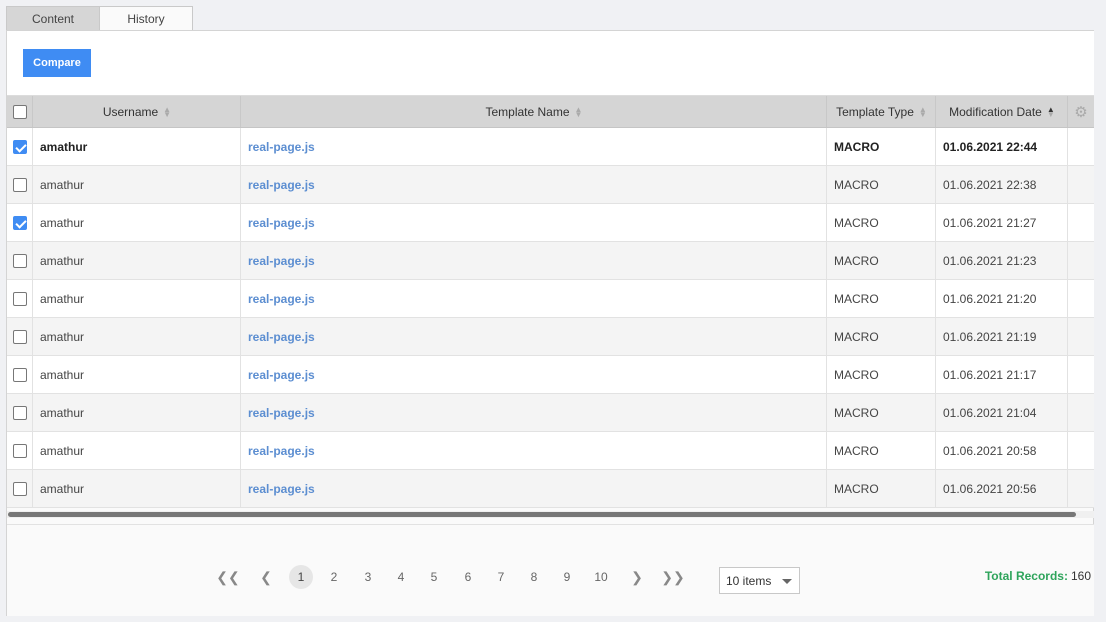 This screenshot has height=622, width=1106. I want to click on sort-ascending-icon: ▲ ▼, so click(1050, 111).